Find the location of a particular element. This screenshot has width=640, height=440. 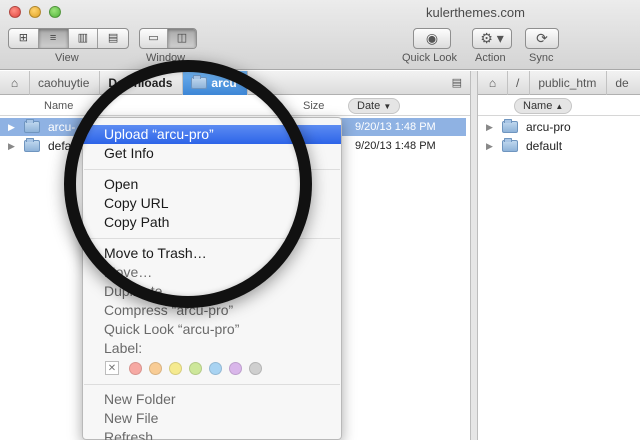

list-view-button: ≡ is located at coordinates (53, 38).